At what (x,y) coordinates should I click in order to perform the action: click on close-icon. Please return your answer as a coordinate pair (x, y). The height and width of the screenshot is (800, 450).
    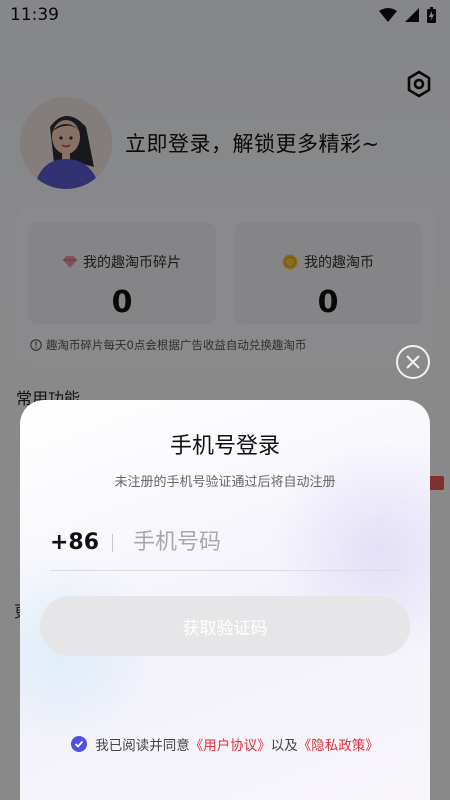
    Looking at the image, I should click on (413, 362).